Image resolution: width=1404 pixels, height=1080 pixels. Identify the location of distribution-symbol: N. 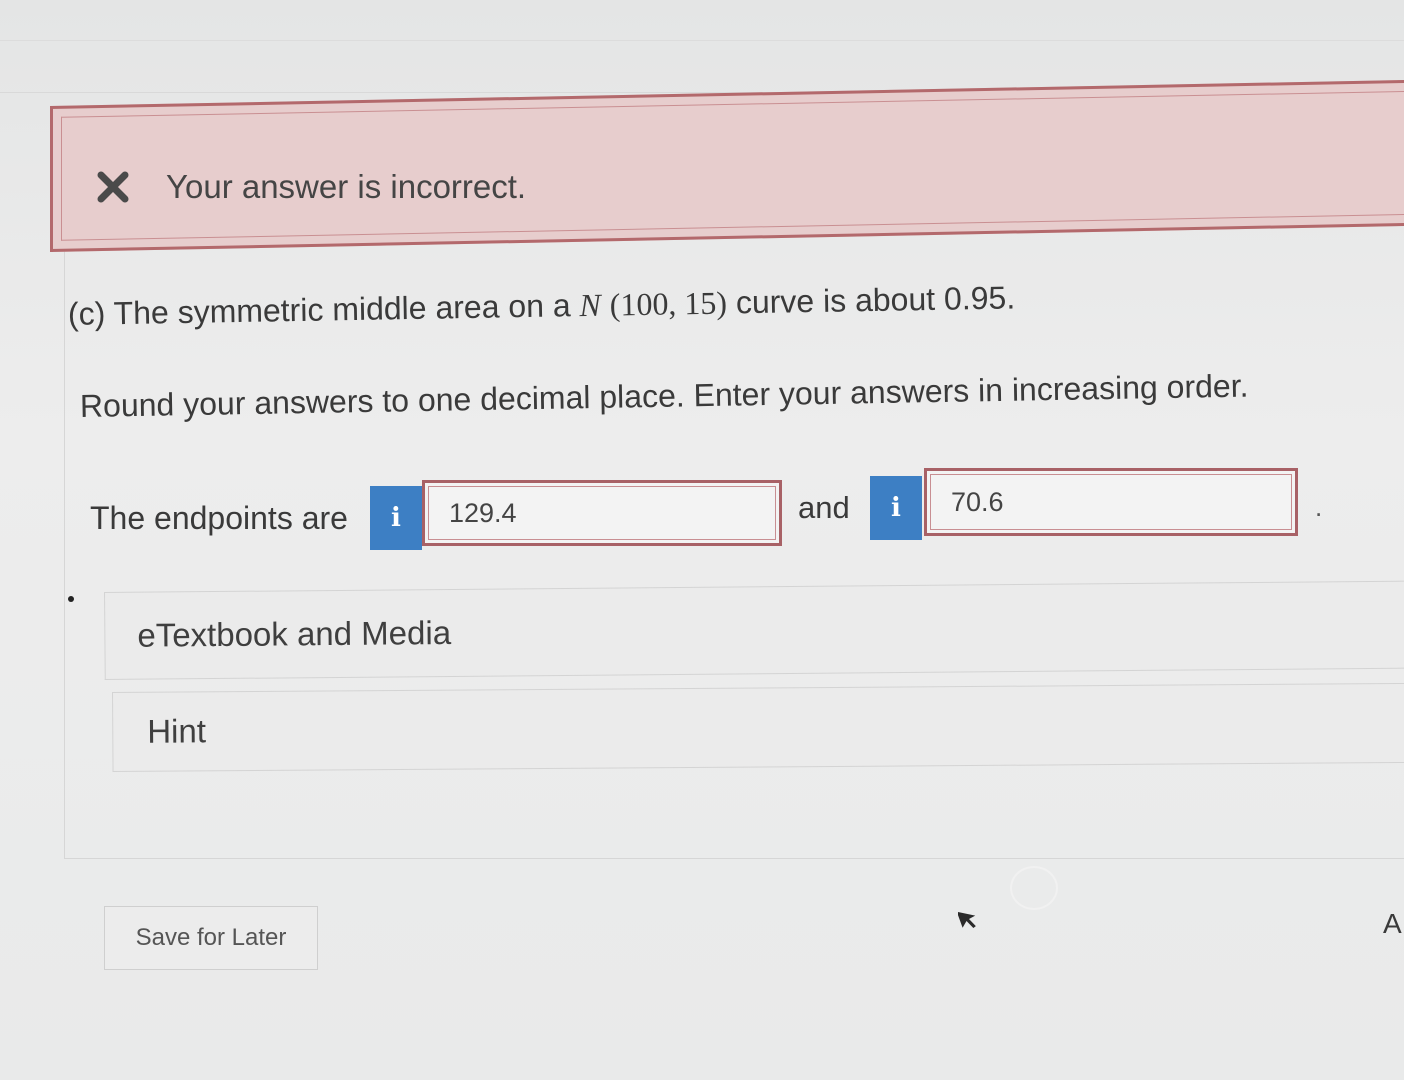
(590, 305).